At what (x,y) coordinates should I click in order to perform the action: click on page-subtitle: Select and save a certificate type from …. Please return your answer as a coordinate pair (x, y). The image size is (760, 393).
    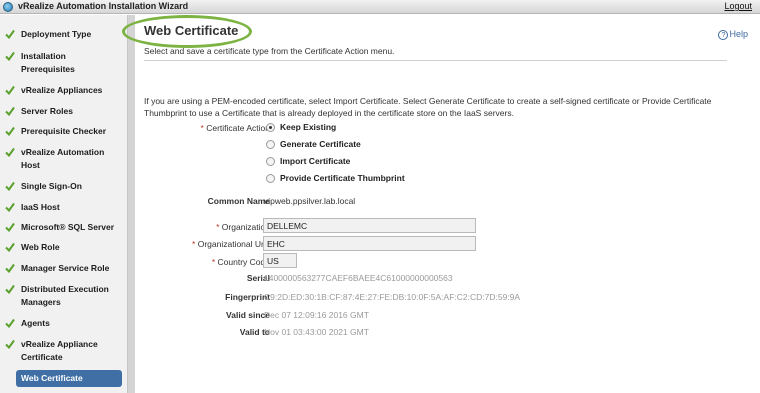
    Looking at the image, I should click on (269, 51).